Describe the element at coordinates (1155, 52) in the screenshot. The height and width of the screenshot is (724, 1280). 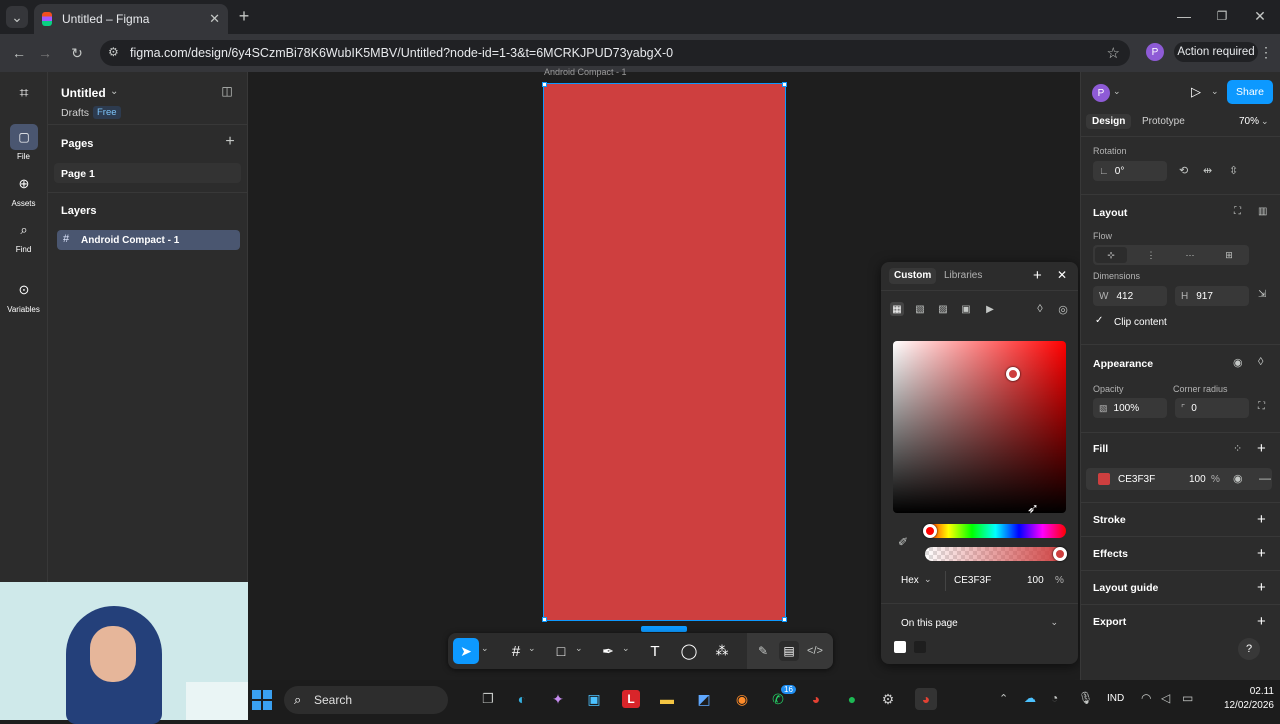
I see `profile-avatar: P` at that location.